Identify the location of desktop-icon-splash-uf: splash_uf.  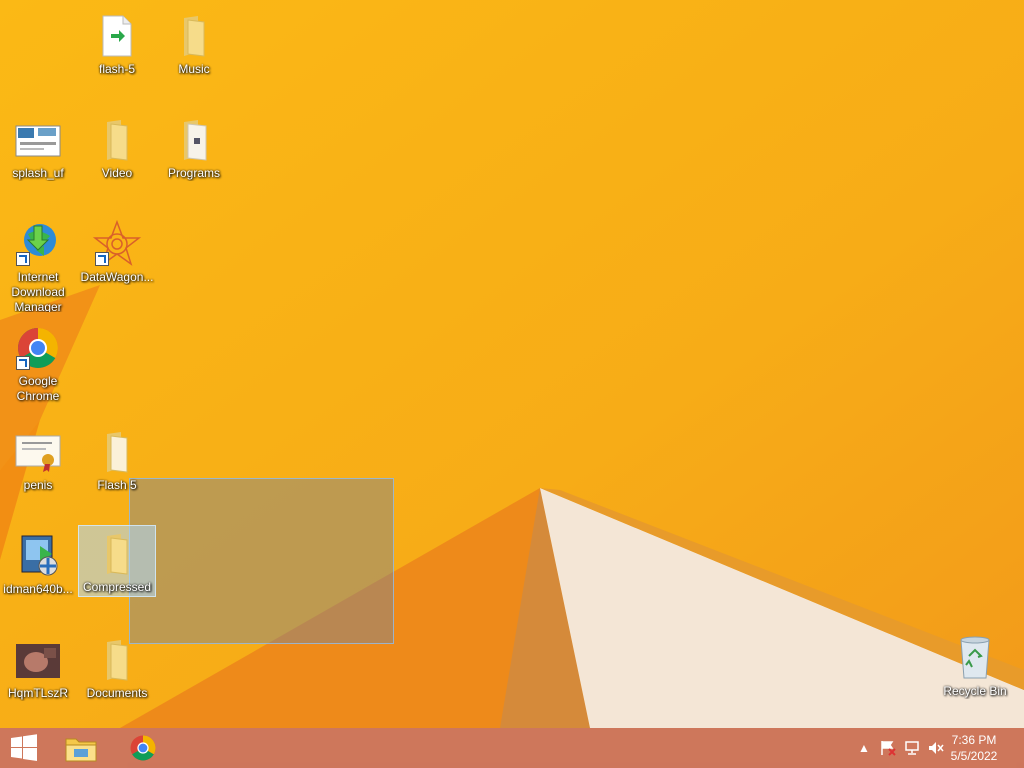
(38, 158).